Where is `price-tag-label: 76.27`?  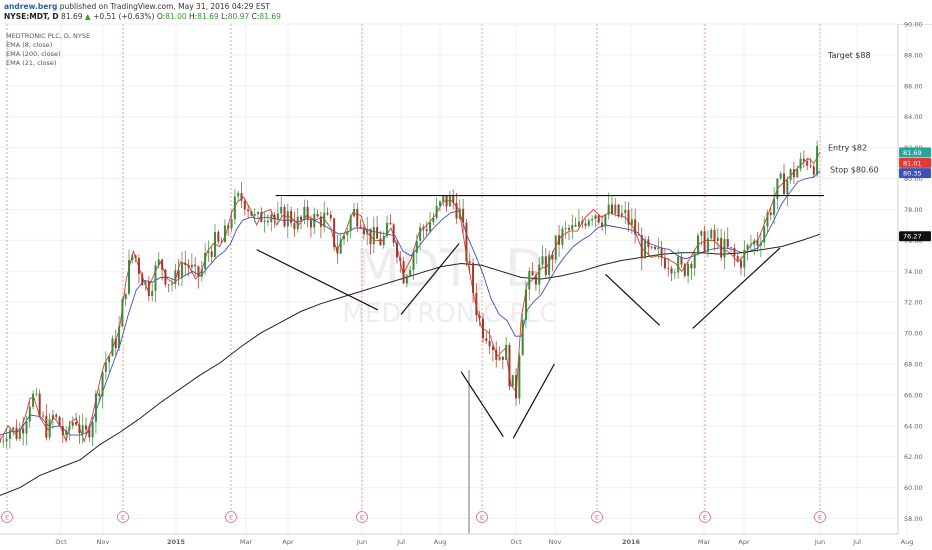
price-tag-label: 76.27 is located at coordinates (912, 237).